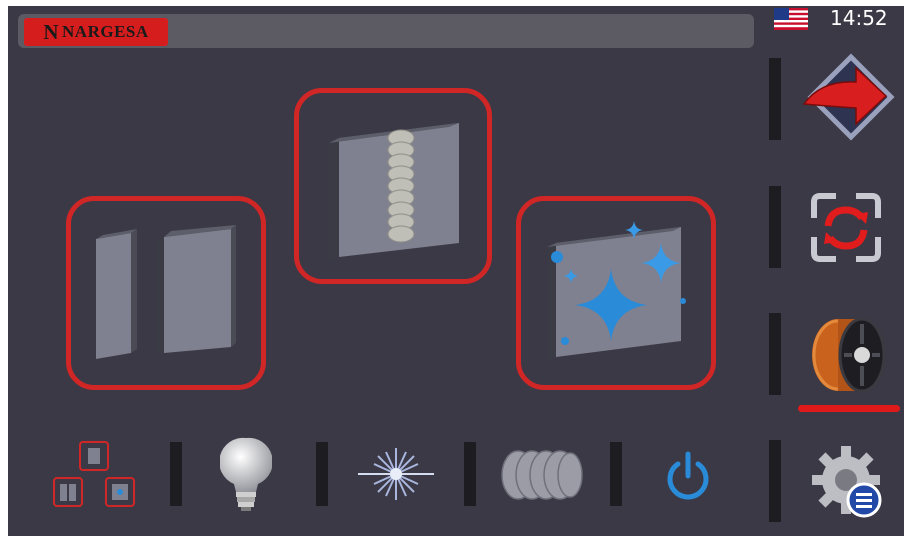  I want to click on mode-selector-icon, so click(96, 476).